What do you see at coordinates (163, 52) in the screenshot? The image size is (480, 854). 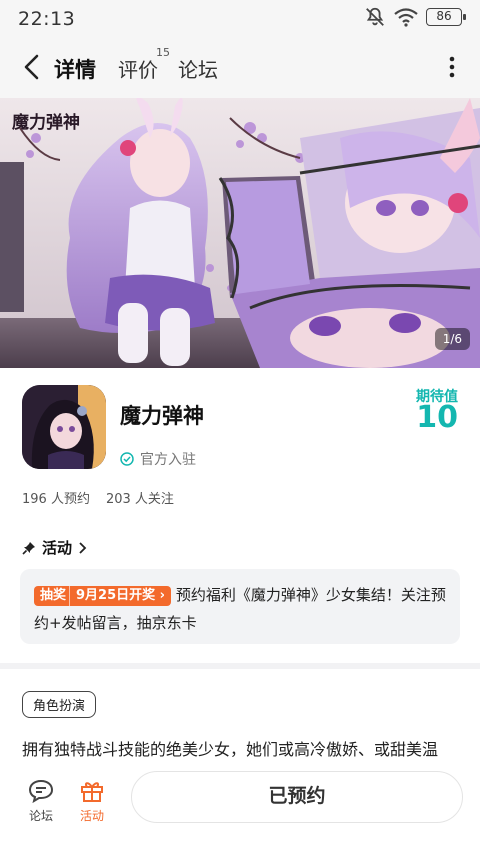 I see `reviews-count: 15` at bounding box center [163, 52].